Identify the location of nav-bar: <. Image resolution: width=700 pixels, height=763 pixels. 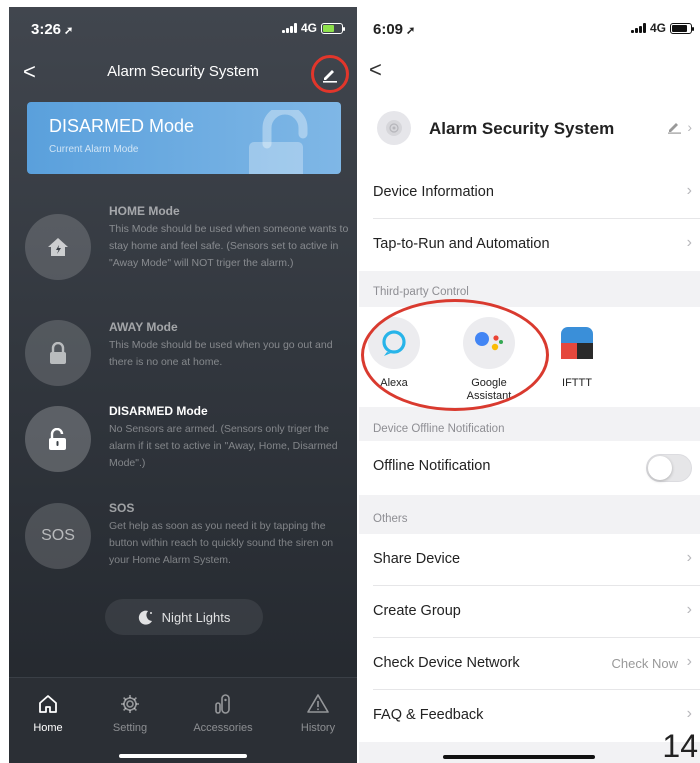
(529, 74).